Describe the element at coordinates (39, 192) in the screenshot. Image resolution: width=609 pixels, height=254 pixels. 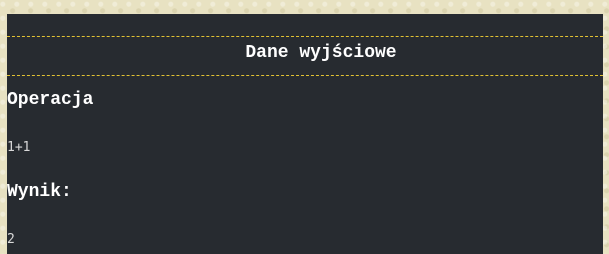
I see `result-heading: Wynik:` at that location.